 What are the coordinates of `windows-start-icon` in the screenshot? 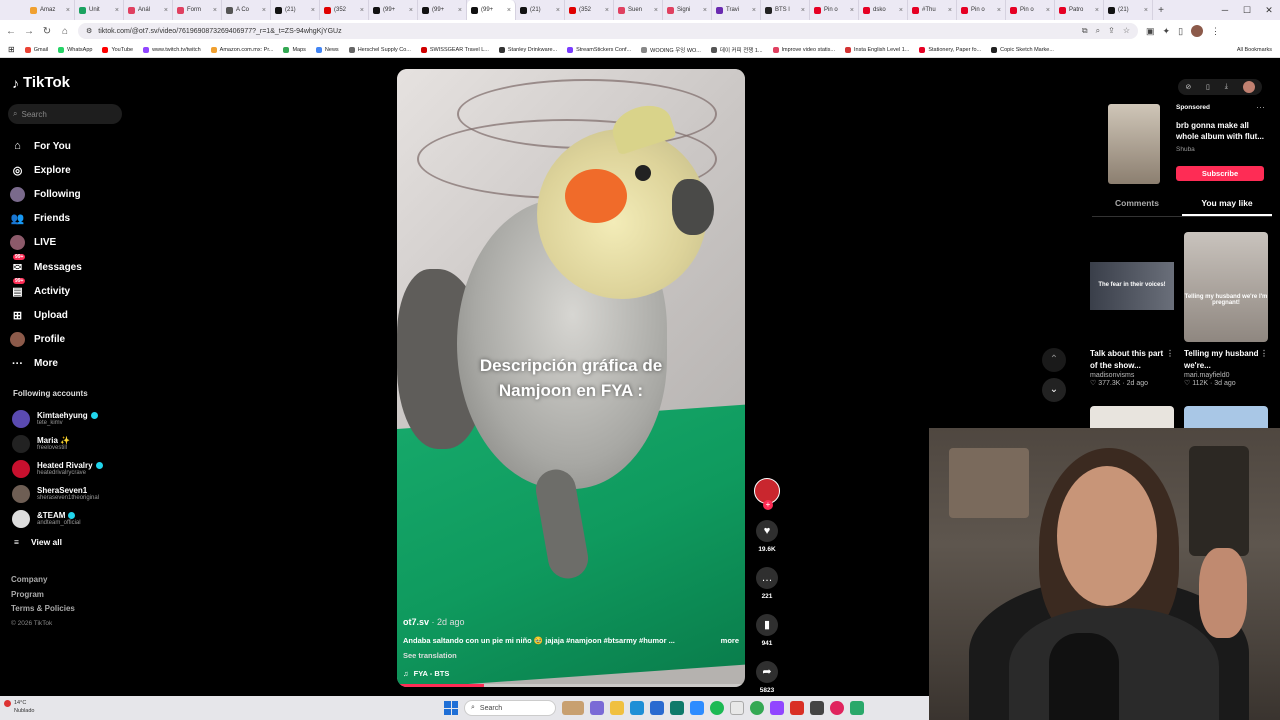 It's located at (451, 708).